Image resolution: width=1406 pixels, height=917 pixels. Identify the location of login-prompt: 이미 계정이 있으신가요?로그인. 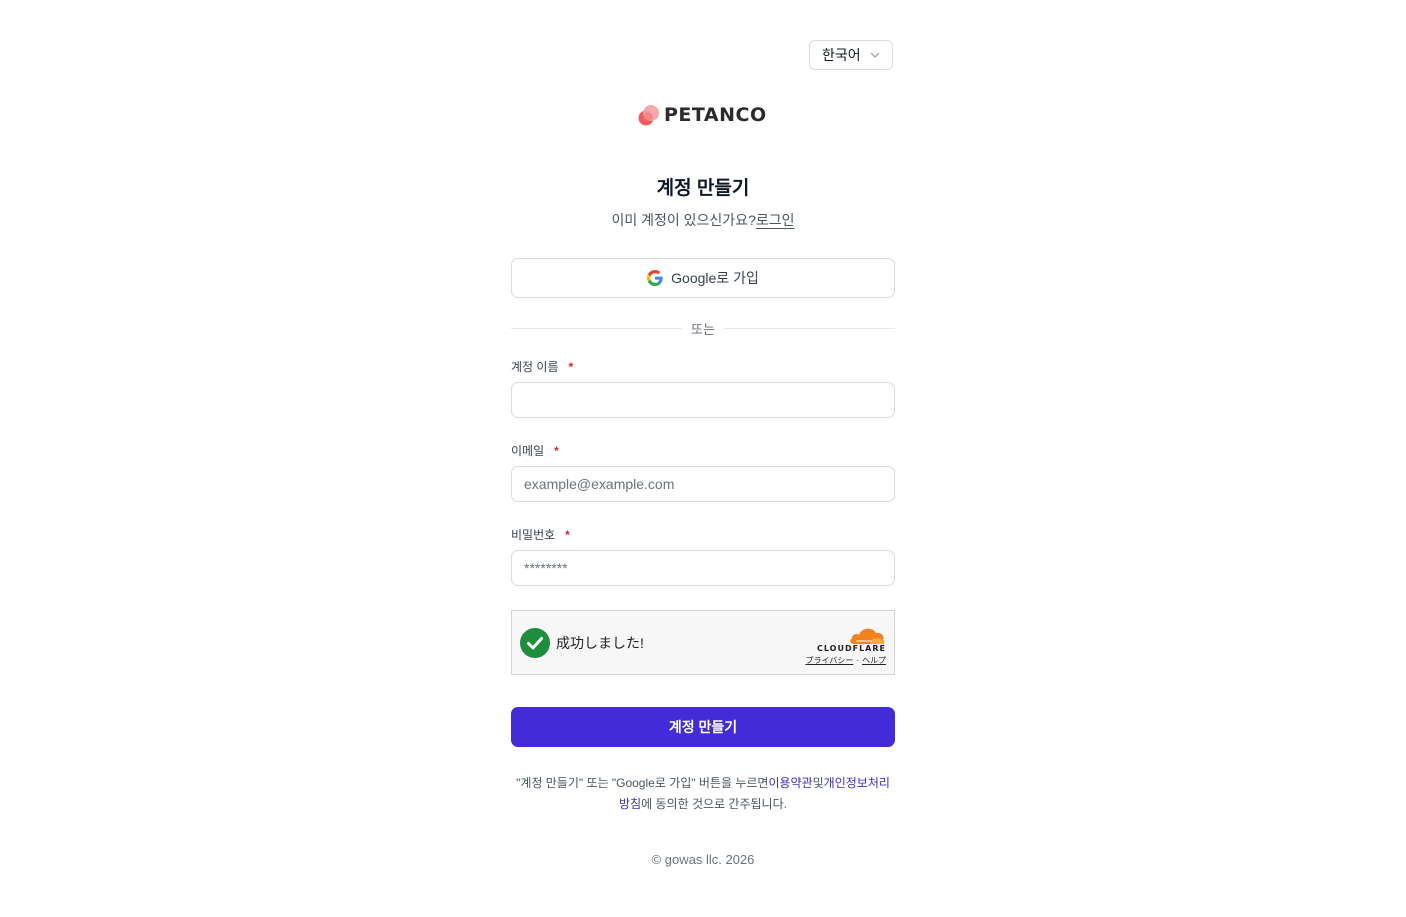
(703, 220).